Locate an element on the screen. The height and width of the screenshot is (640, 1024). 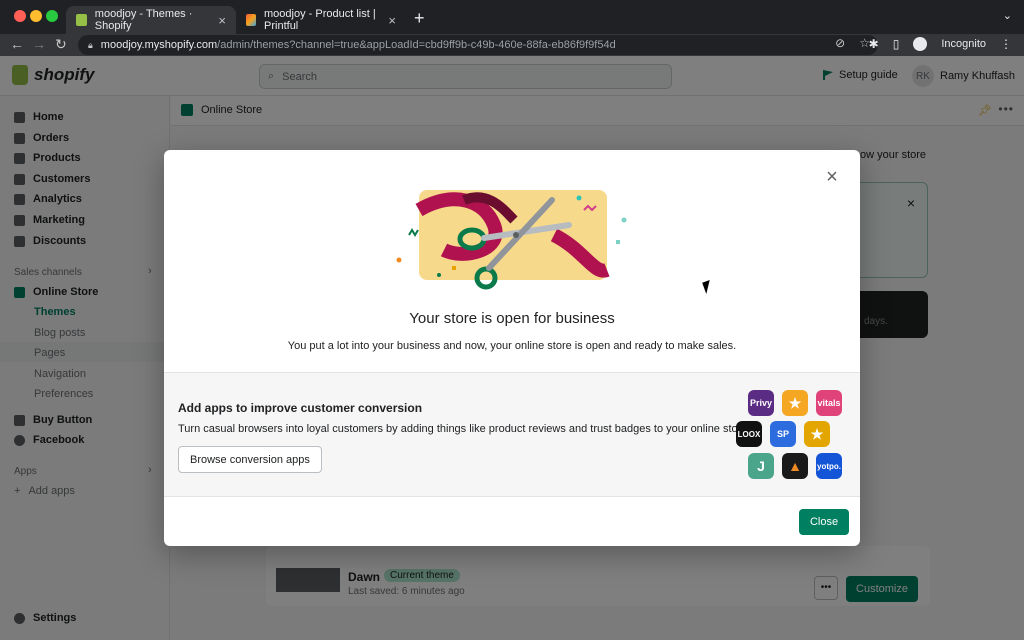
window-maximize-dot is located at coordinates (52, 16).